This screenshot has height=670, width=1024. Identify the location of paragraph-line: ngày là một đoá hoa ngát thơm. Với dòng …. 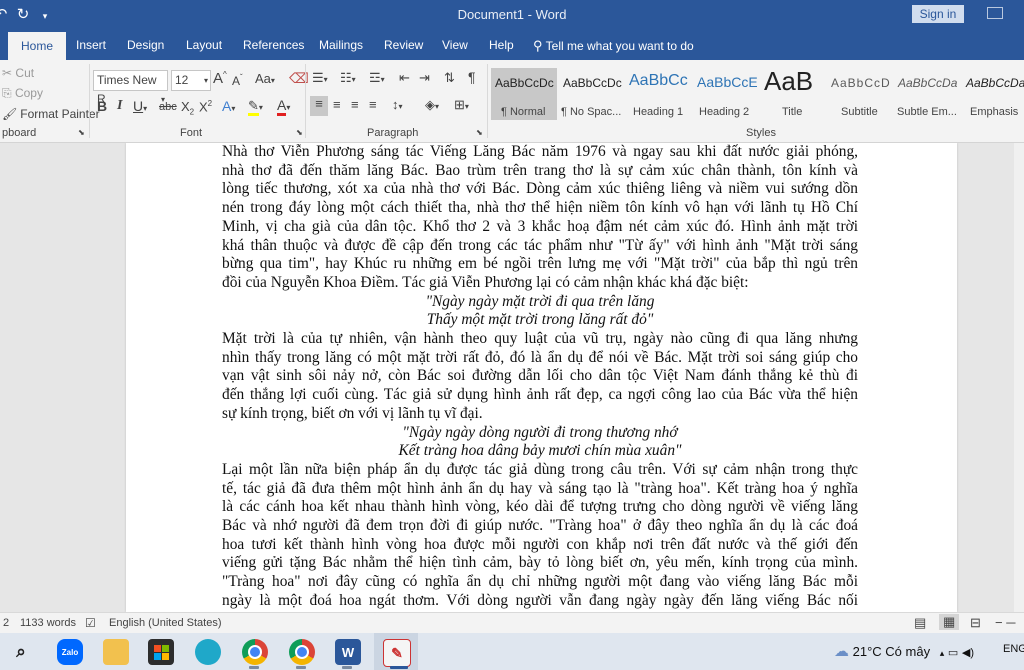
(540, 600).